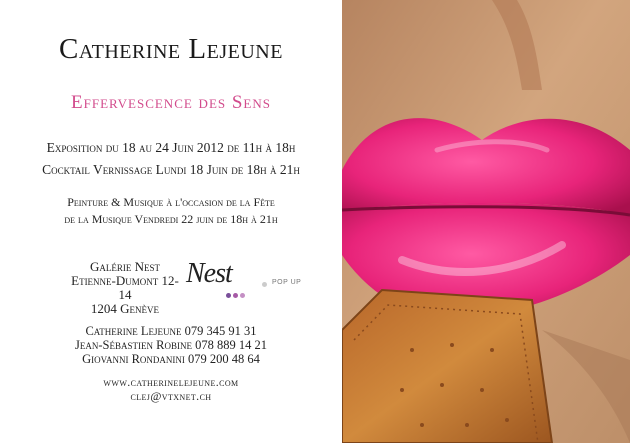  I want to click on venue-street: Etienne-Dumont 12-14, so click(125, 287).